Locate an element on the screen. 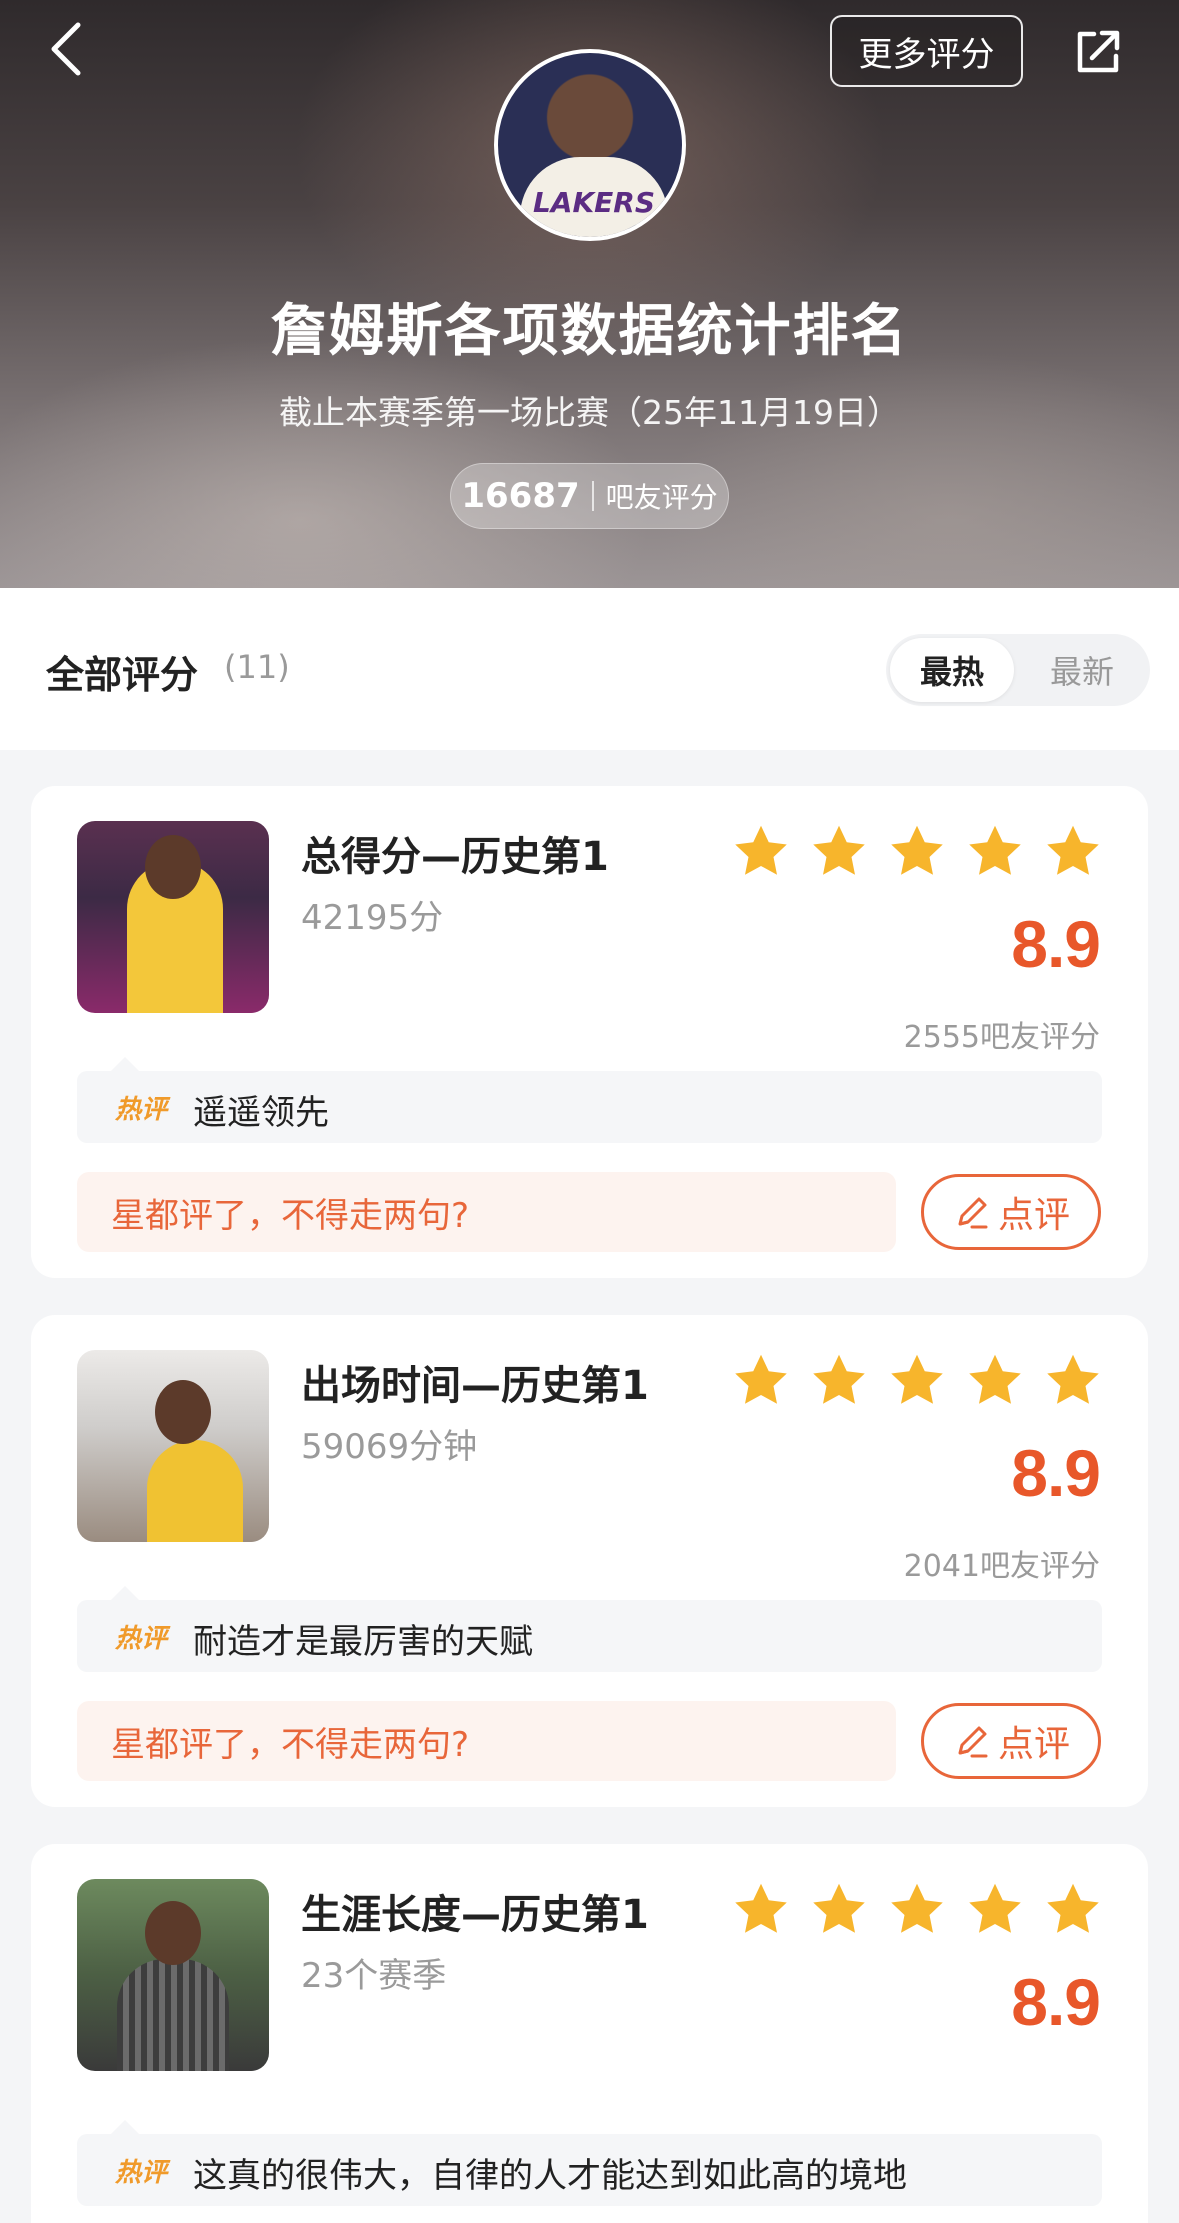 The height and width of the screenshot is (2223, 1179). card-title: 总得分—历史第1 is located at coordinates (455, 857).